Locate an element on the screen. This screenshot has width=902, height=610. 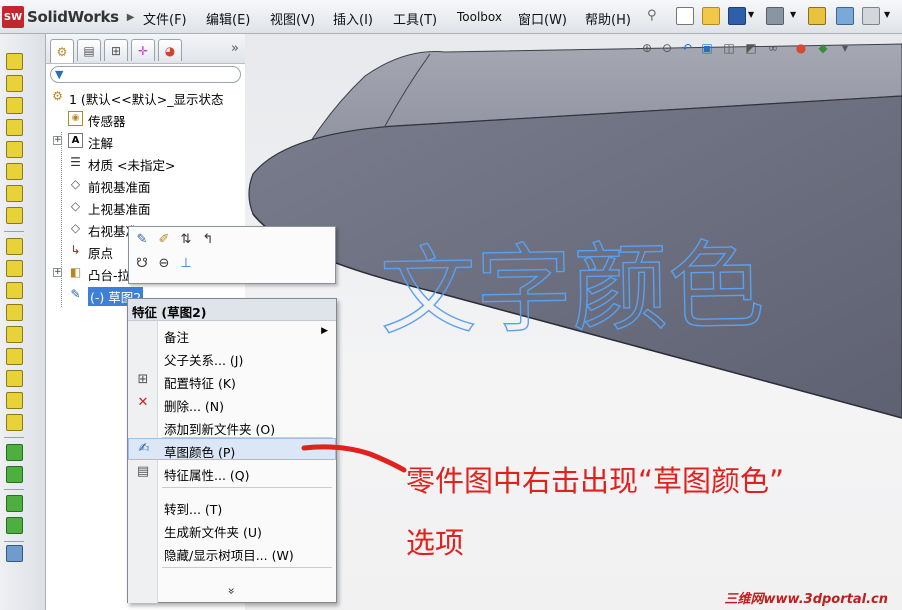
edit-sketch-icon: ✎ is located at coordinates (142, 240).